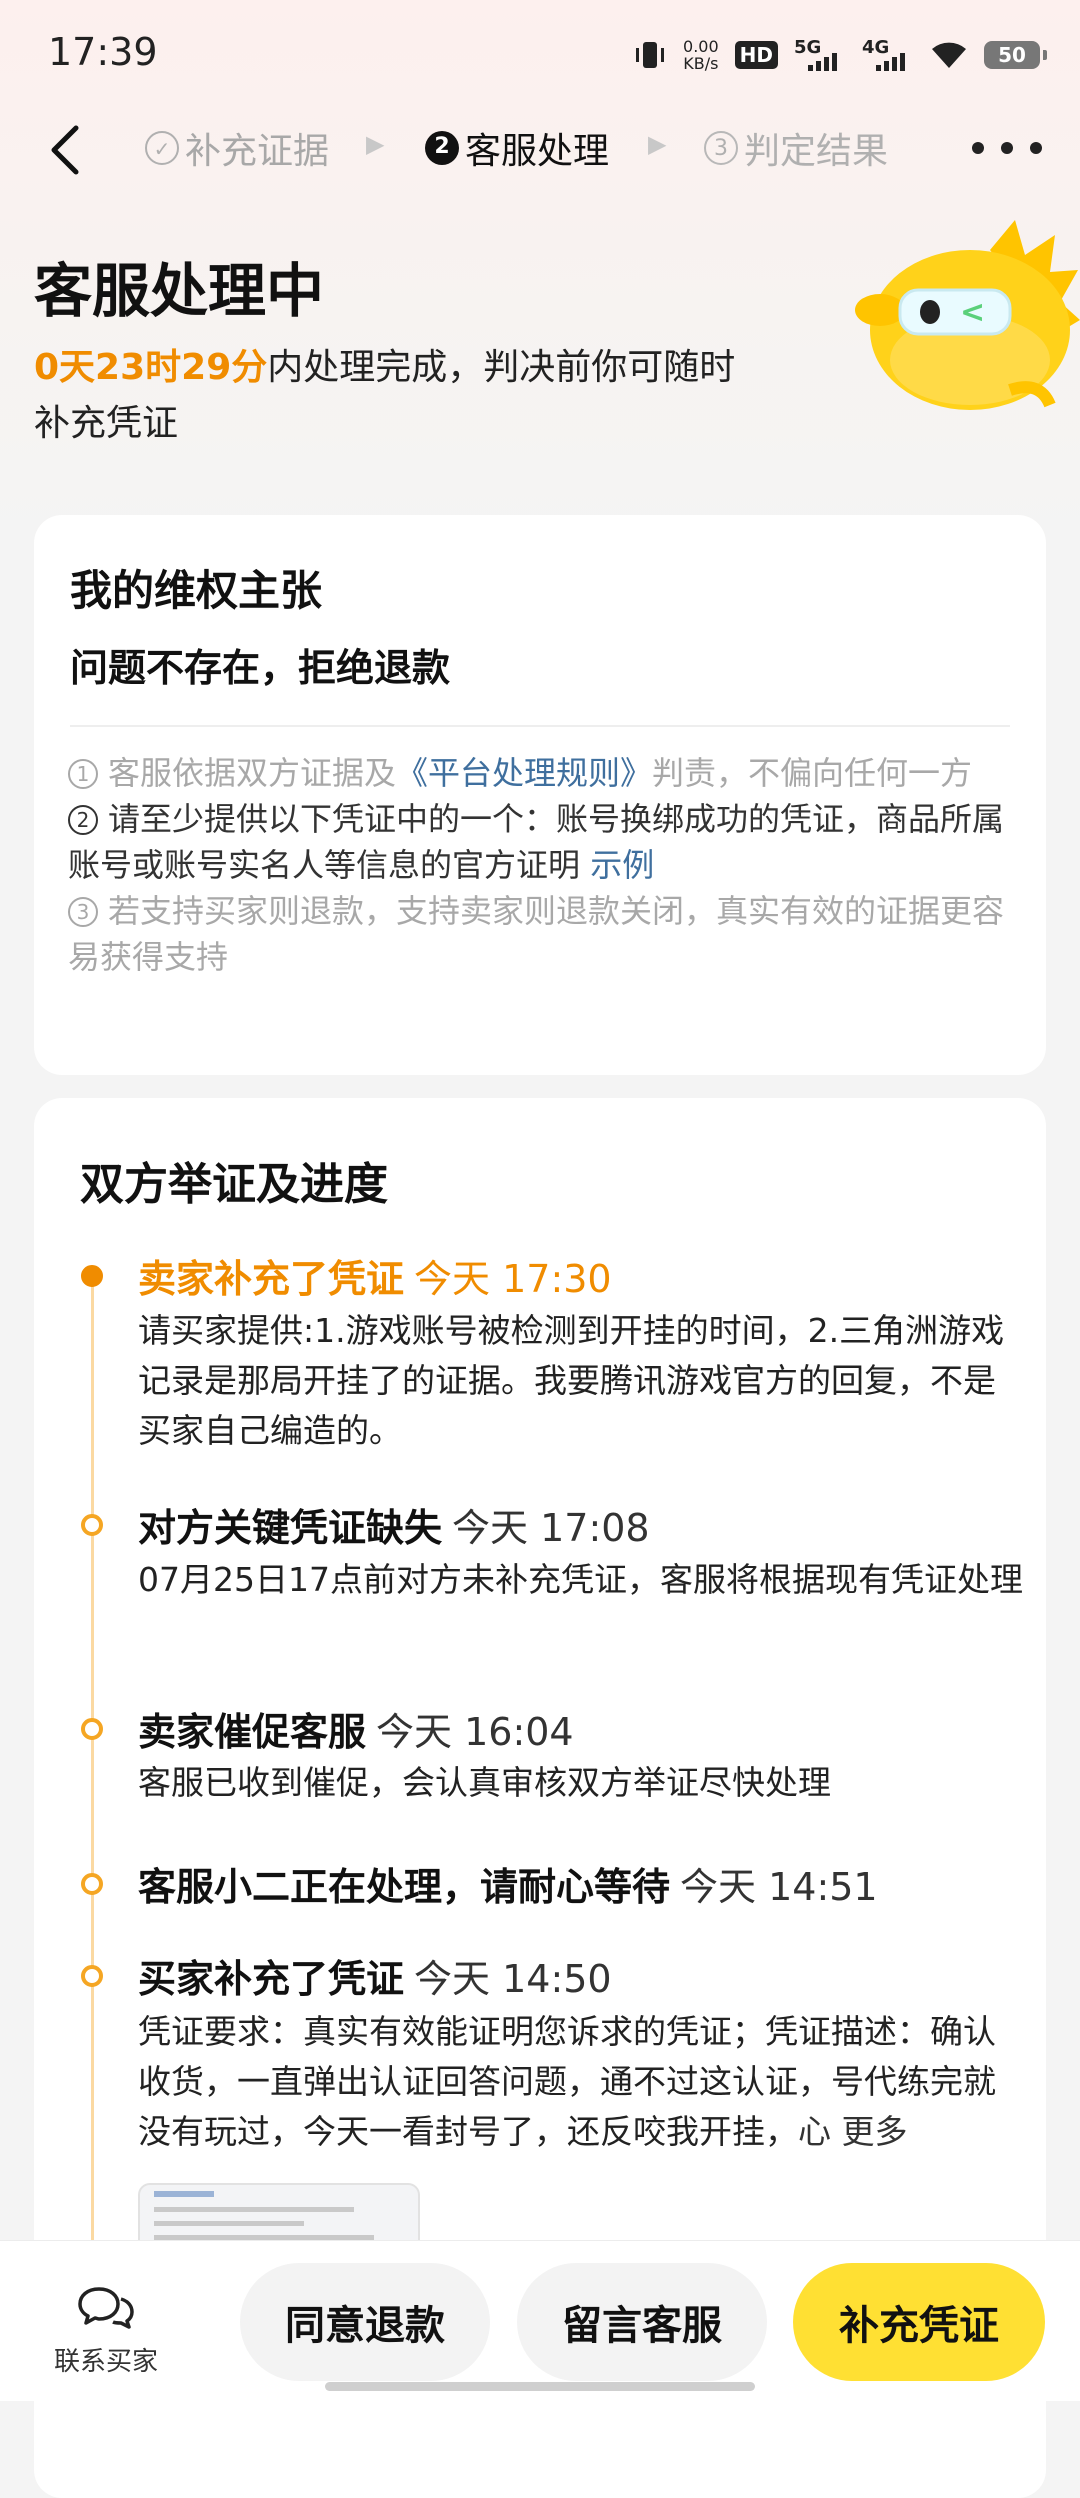 Image resolution: width=1080 pixels, height=2498 pixels. Describe the element at coordinates (106, 2308) in the screenshot. I see `chat-bubble-icon` at that location.